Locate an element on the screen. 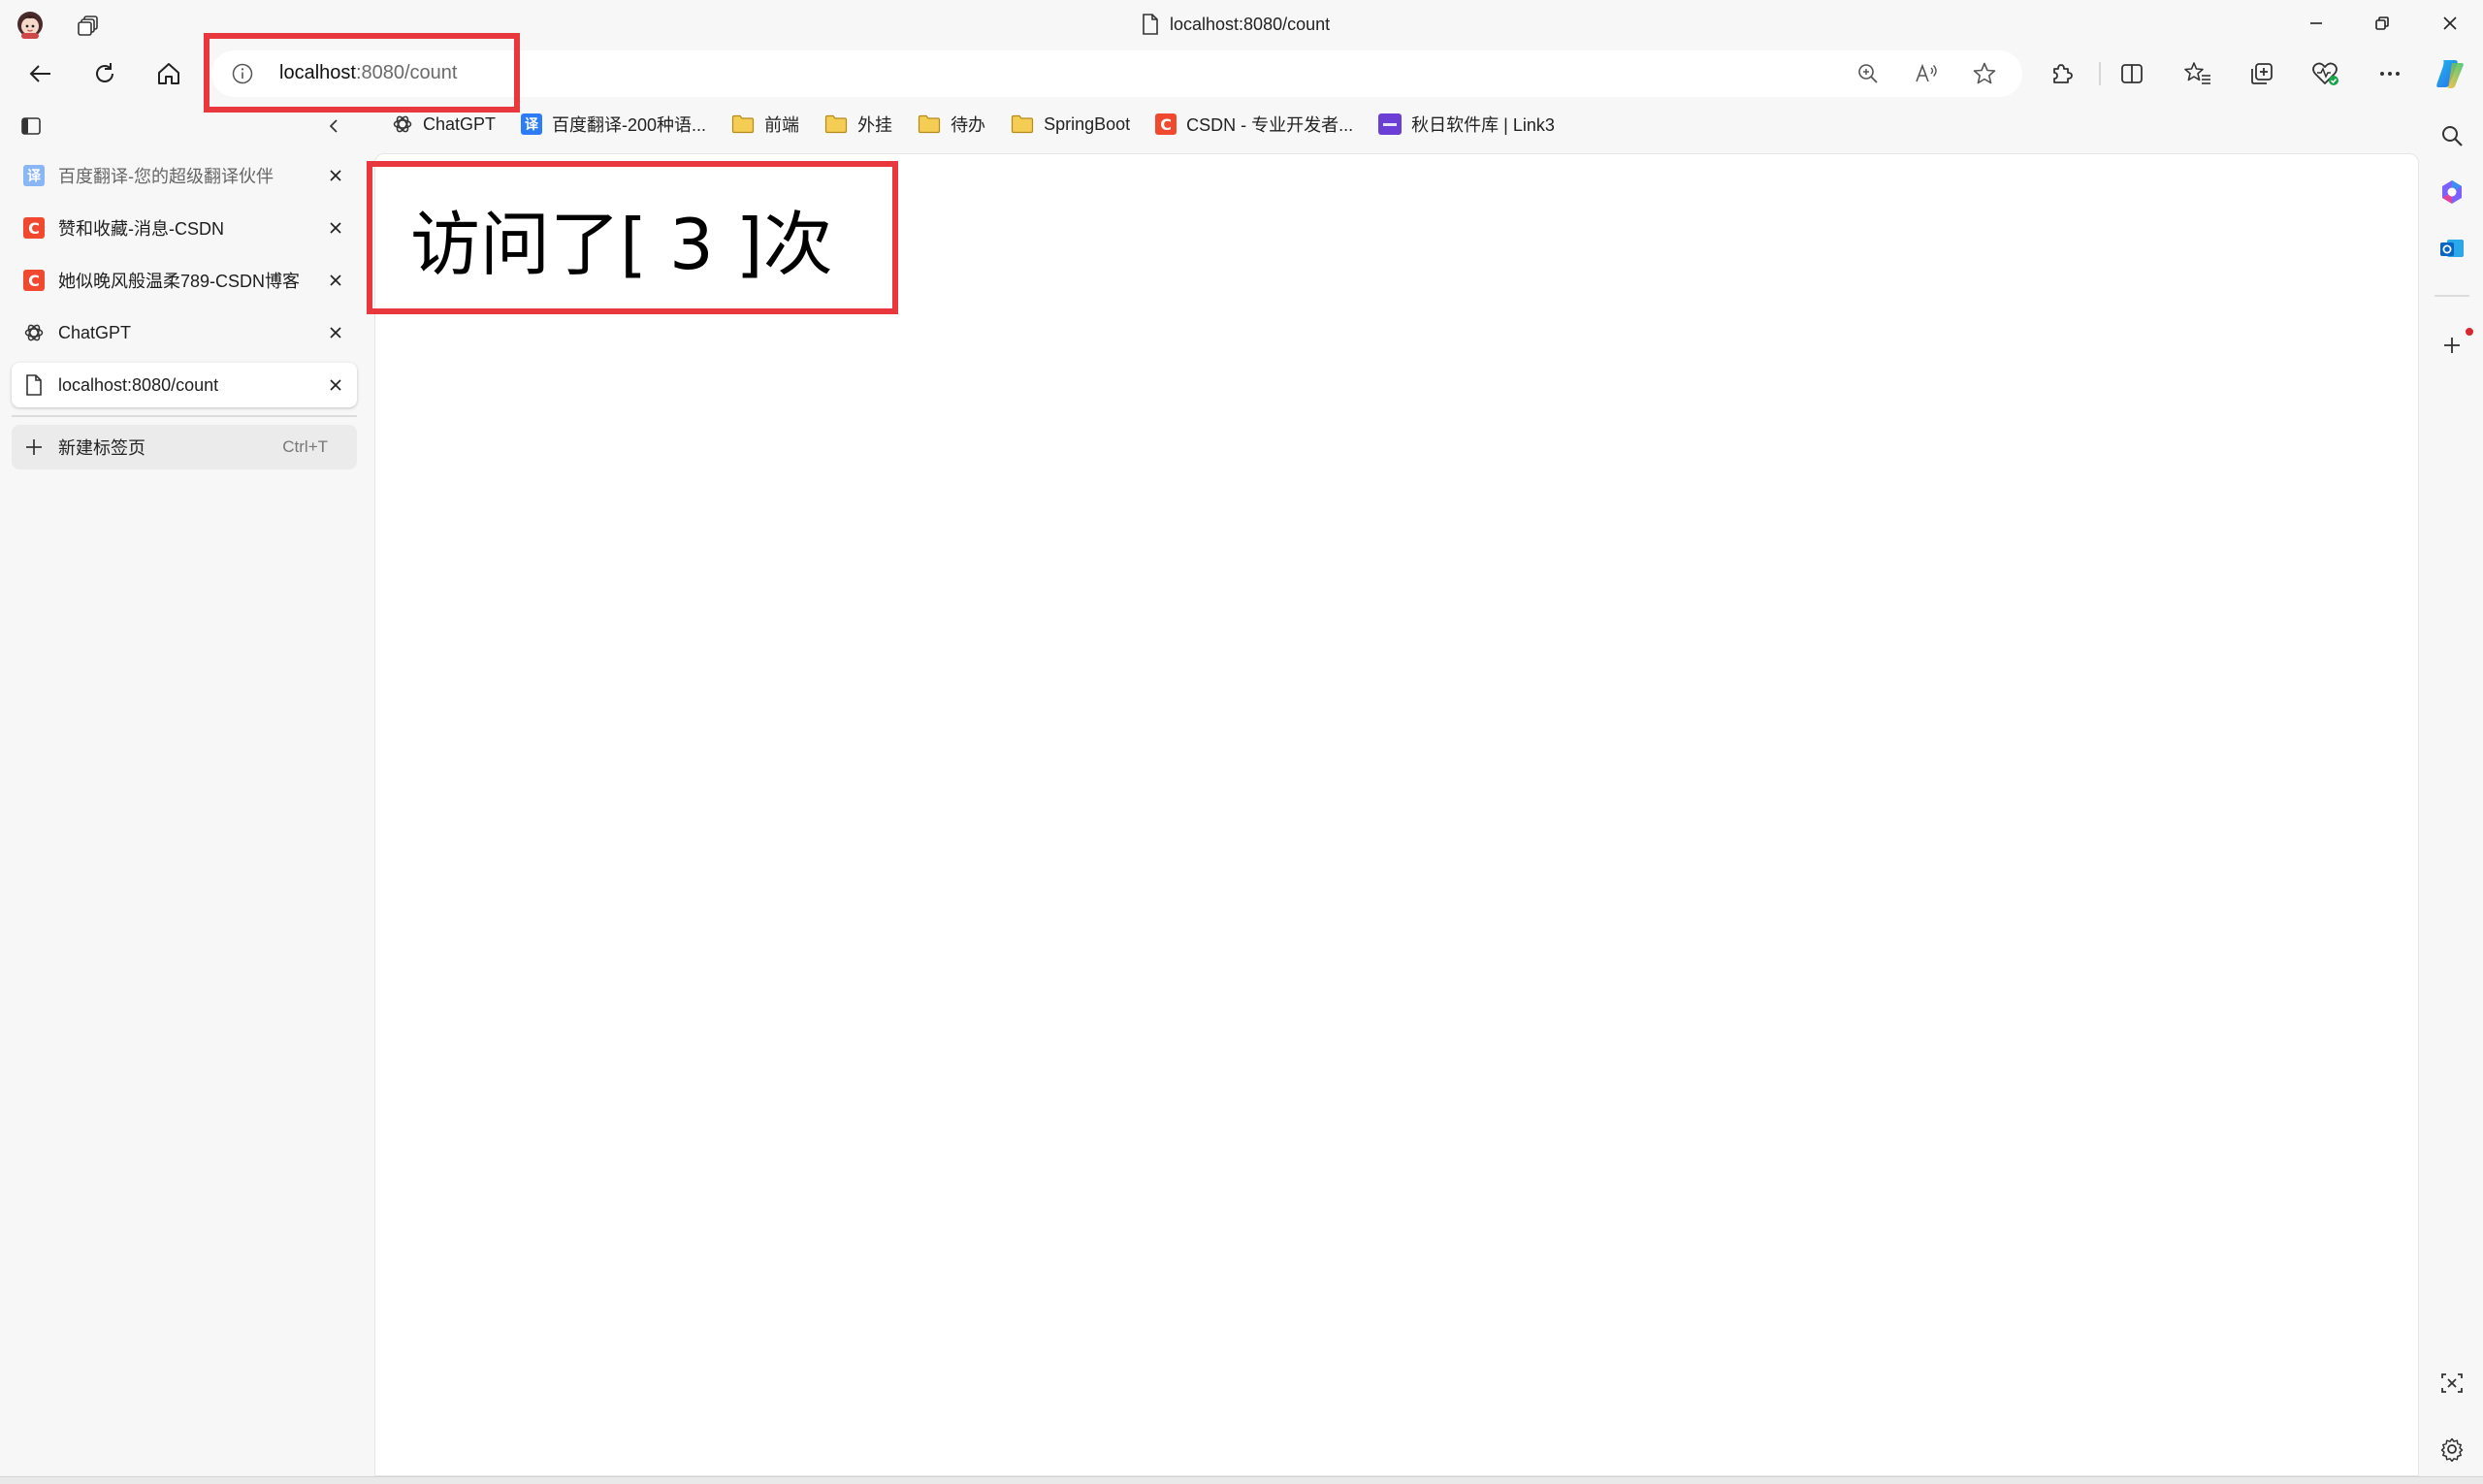 This screenshot has width=2483, height=1484. settings-more-button is located at coordinates (2390, 74).